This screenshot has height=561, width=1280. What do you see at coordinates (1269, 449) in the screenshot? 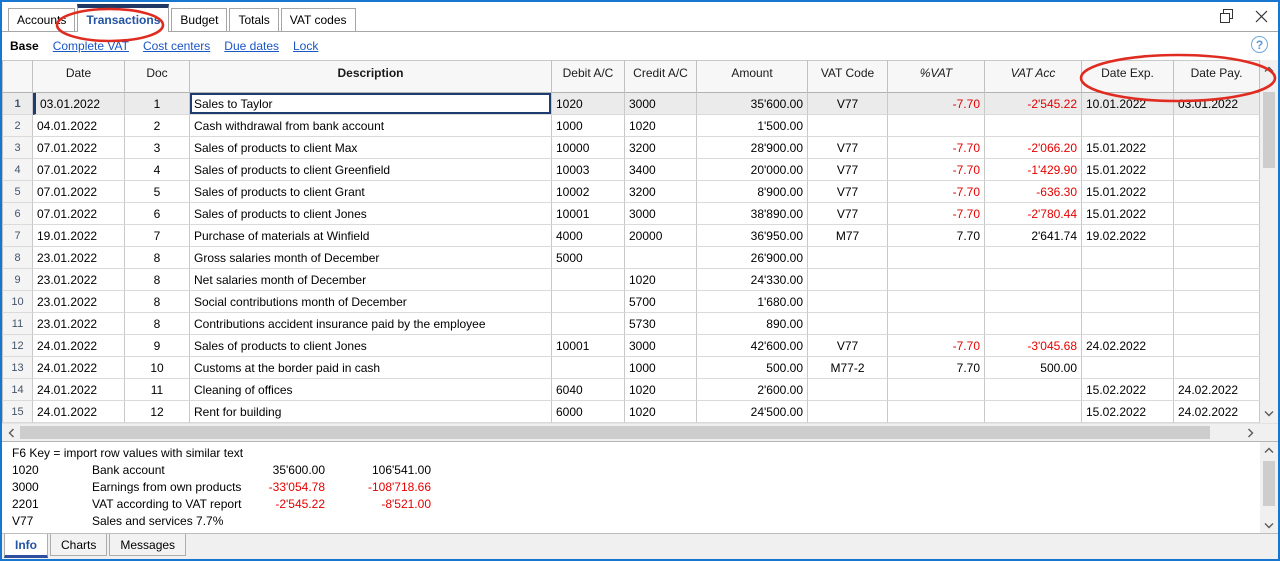
I see `info-scroll-up-button` at bounding box center [1269, 449].